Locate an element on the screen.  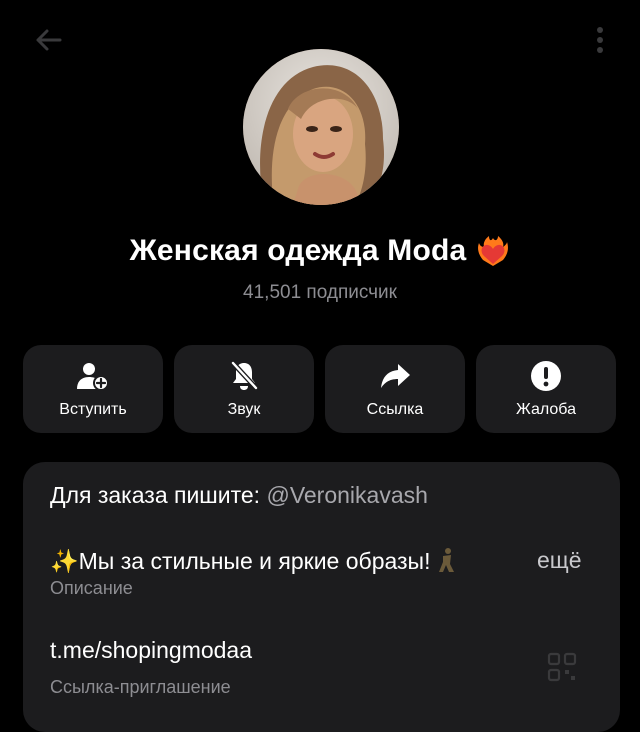
channel-title: Женская одежда Moda is located at coordinates (298, 250).